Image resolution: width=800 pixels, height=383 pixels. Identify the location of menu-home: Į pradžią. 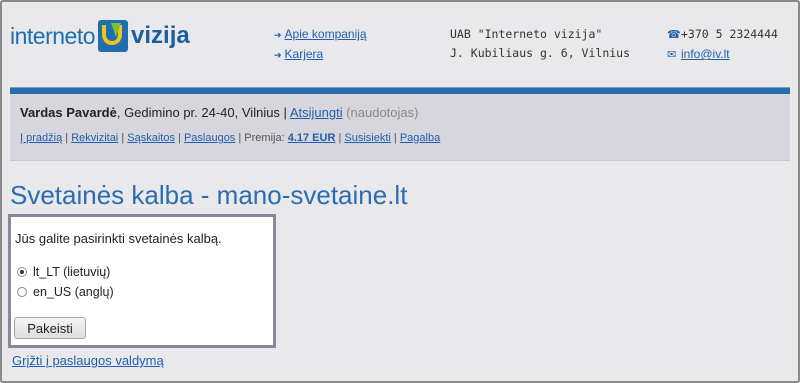
(41, 138).